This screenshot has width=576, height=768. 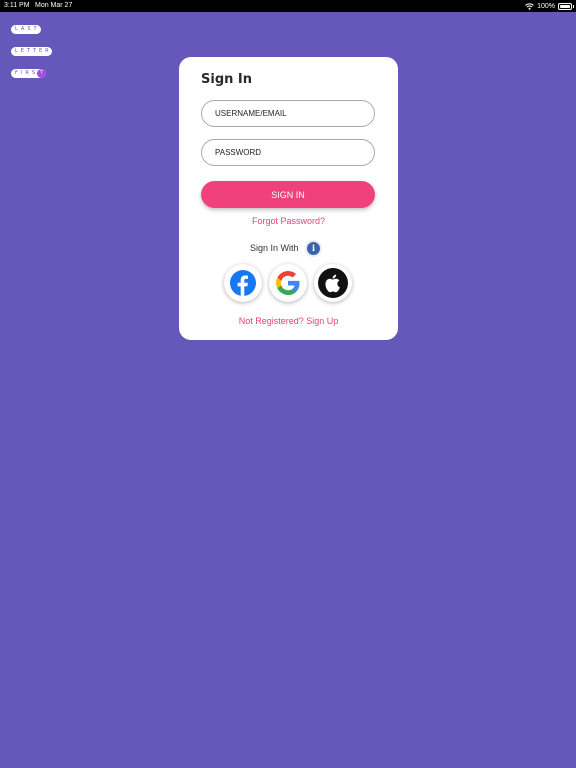 What do you see at coordinates (288, 152) in the screenshot?
I see `password-field` at bounding box center [288, 152].